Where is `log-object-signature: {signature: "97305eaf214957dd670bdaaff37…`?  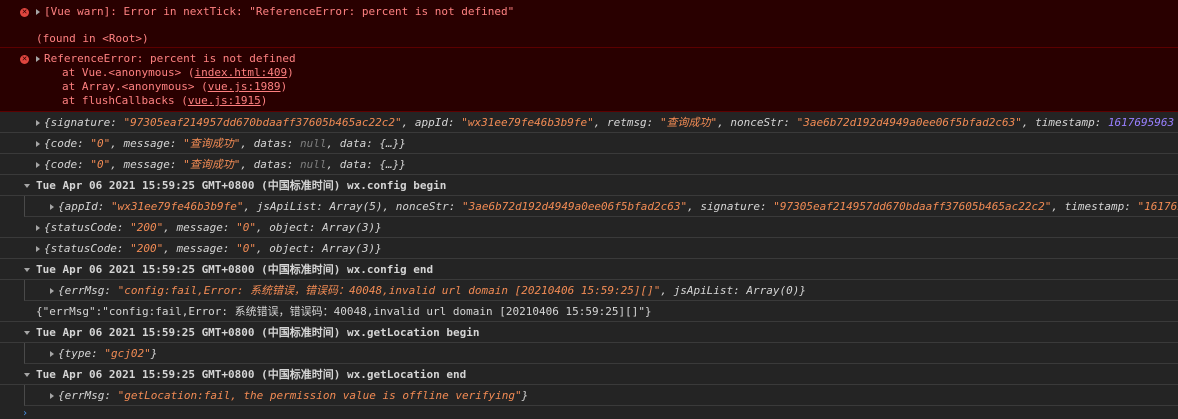
log-object-signature: {signature: "97305eaf214957dd670bdaaff37… is located at coordinates (589, 122).